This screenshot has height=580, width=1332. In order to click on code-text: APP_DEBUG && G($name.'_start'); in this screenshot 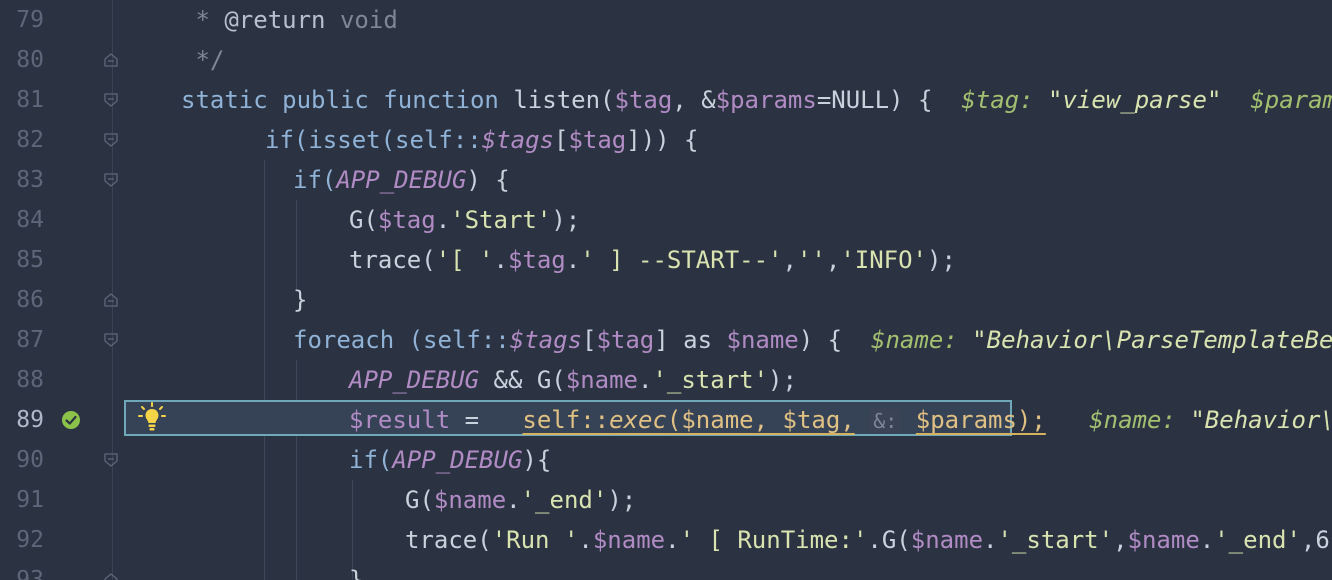, I will do `click(573, 380)`.